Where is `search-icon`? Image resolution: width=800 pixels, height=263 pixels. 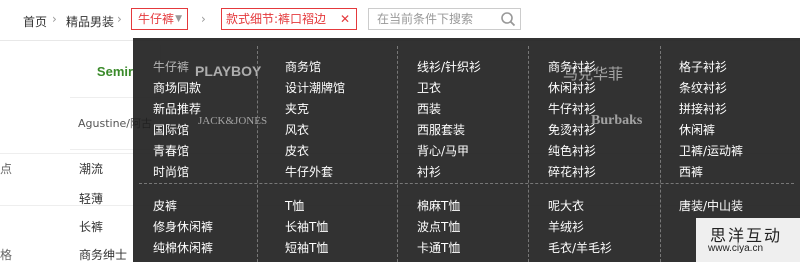 search-icon is located at coordinates (508, 19).